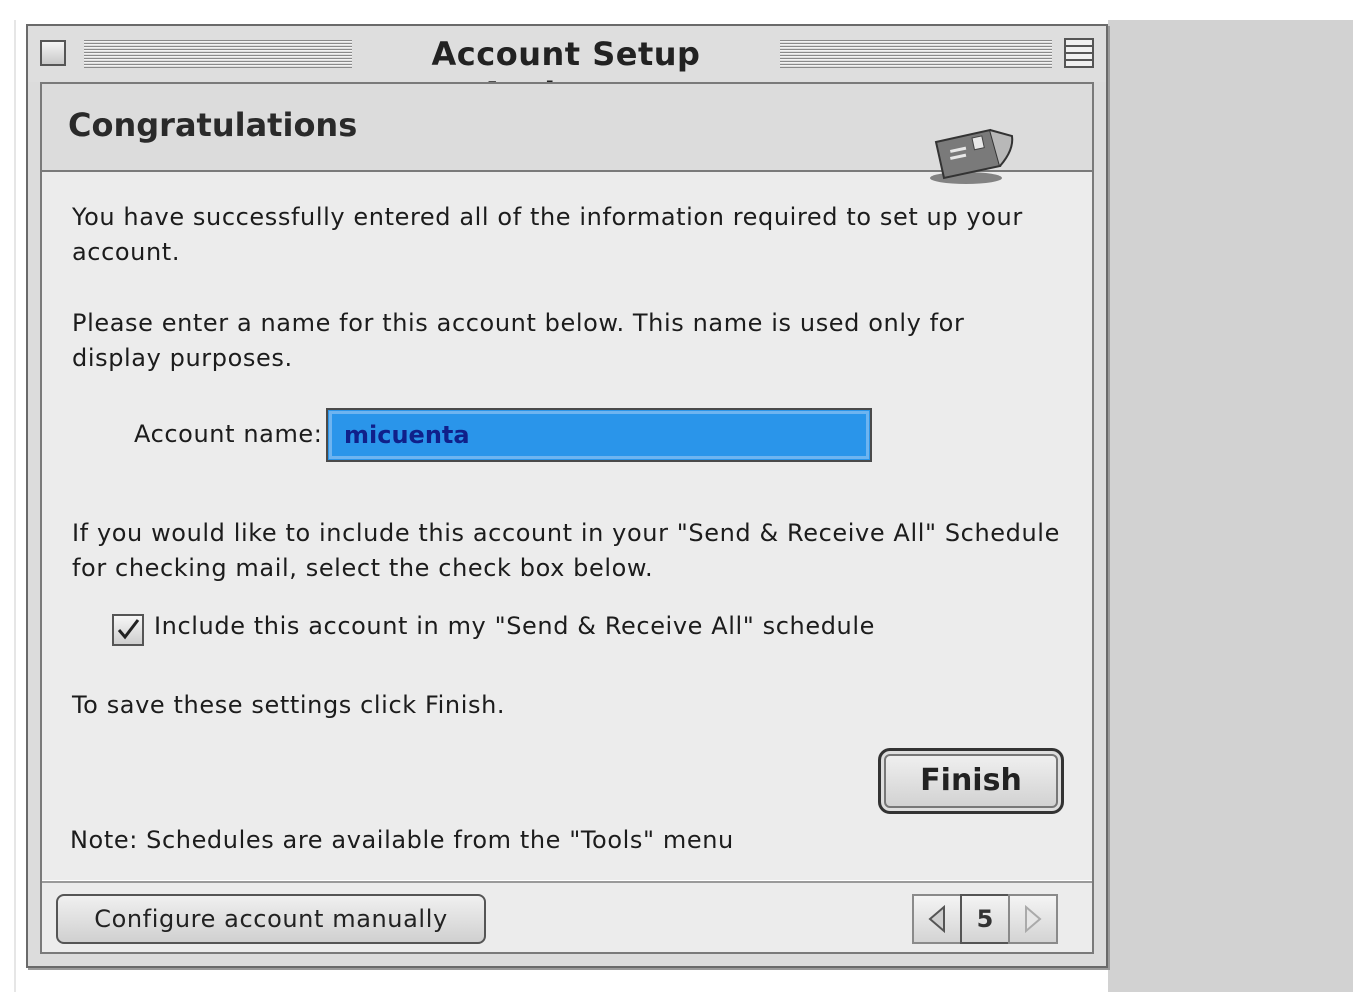 Image resolution: width=1353 pixels, height=992 pixels. I want to click on triangle-left-icon, so click(936, 919).